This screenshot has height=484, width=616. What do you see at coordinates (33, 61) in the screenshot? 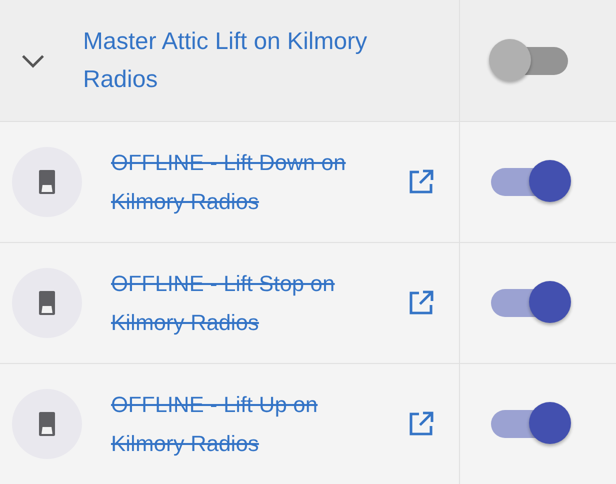
I see `chevron-icon` at bounding box center [33, 61].